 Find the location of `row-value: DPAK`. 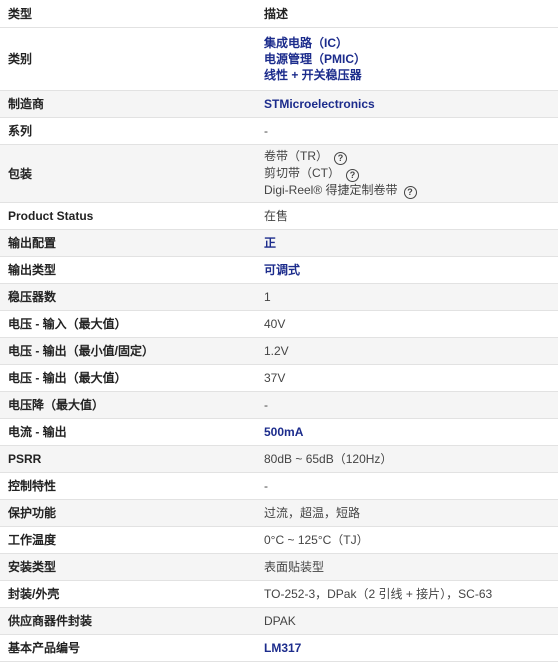

row-value: DPAK is located at coordinates (407, 621).